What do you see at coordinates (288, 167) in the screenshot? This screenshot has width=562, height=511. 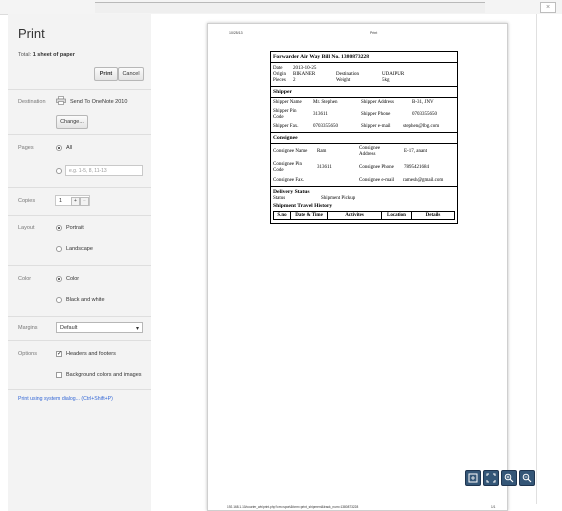 I see `consignee-pin-label: Consignee Pin Code` at bounding box center [288, 167].